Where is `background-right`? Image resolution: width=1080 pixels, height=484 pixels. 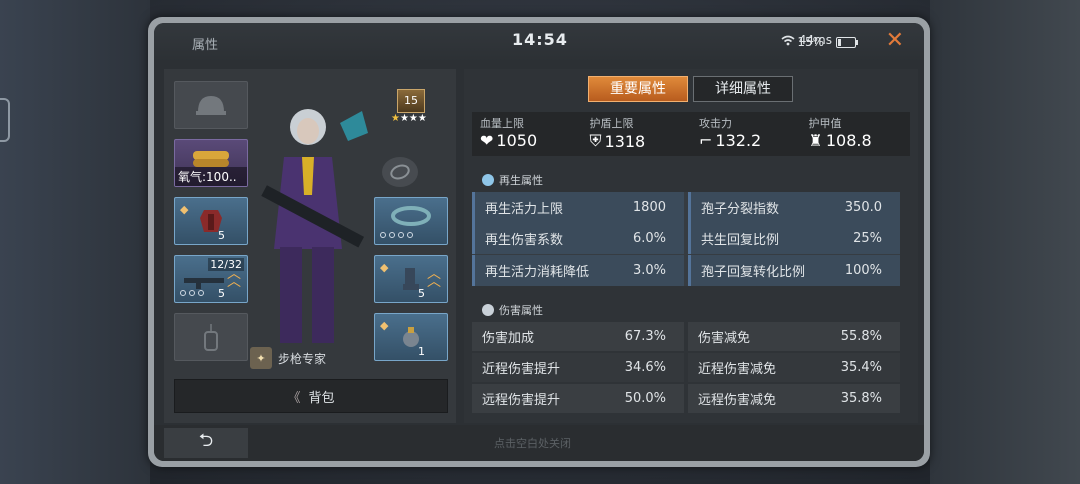
background-right is located at coordinates (1005, 242).